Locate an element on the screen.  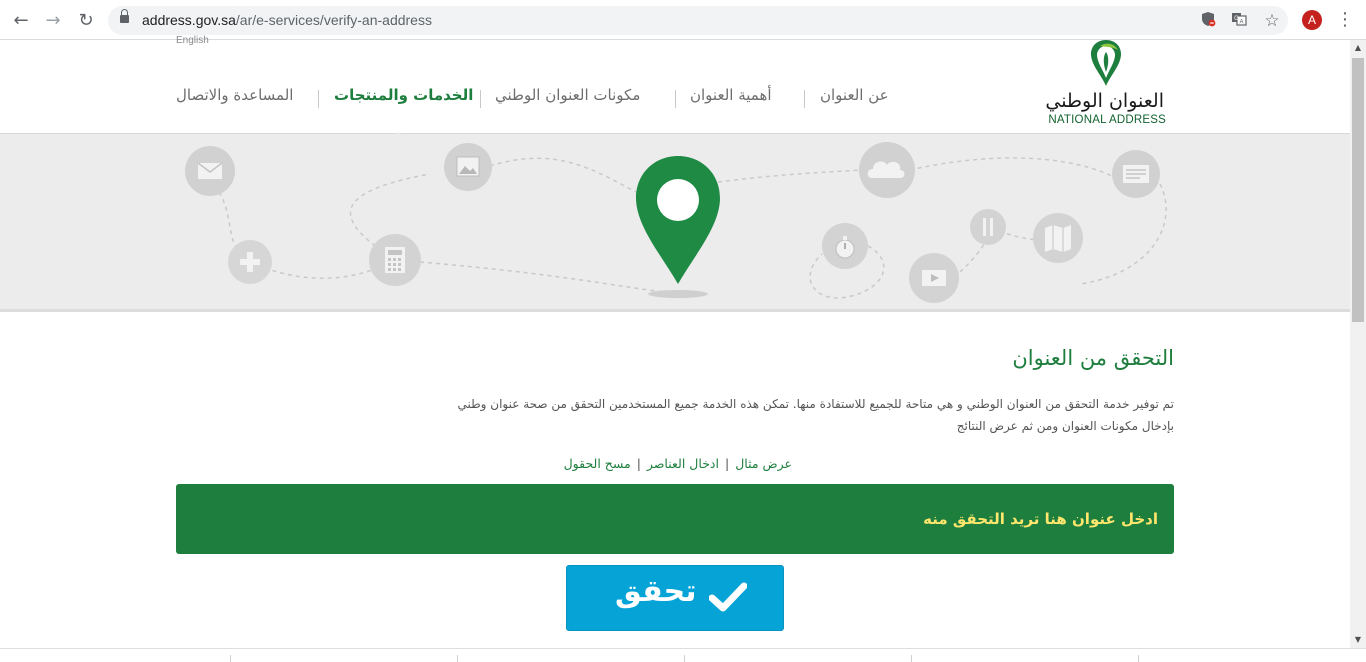
stopwatch-icon is located at coordinates (845, 246).